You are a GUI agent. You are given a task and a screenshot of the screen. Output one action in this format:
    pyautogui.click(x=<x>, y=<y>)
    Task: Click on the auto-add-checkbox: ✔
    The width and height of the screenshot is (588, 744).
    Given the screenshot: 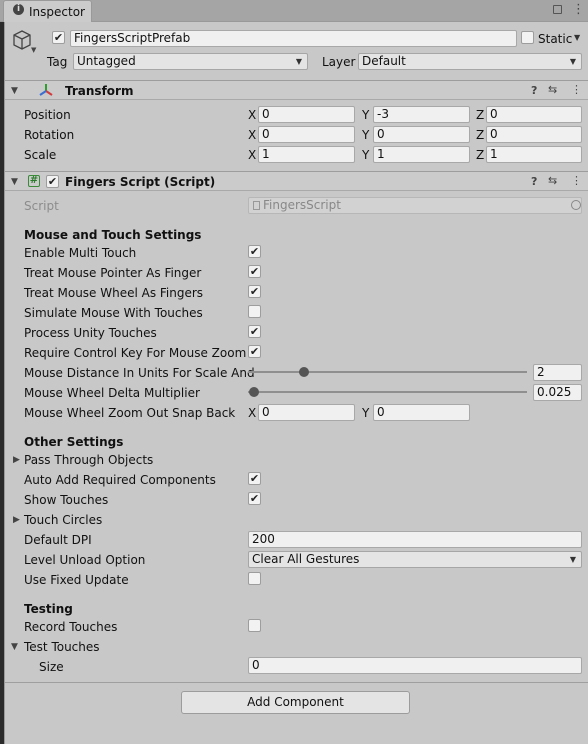 What is the action you would take?
    pyautogui.click(x=254, y=478)
    